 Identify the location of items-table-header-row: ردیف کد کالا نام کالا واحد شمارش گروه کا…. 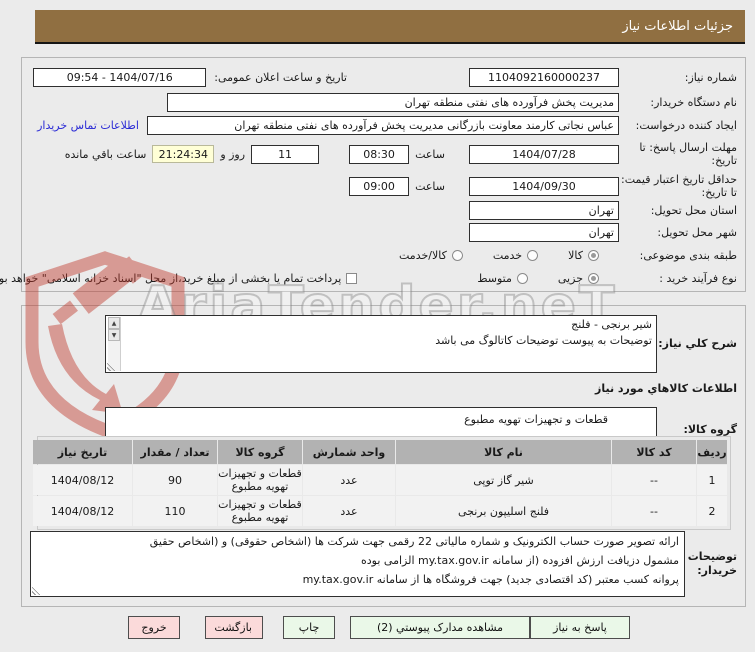
(380, 452).